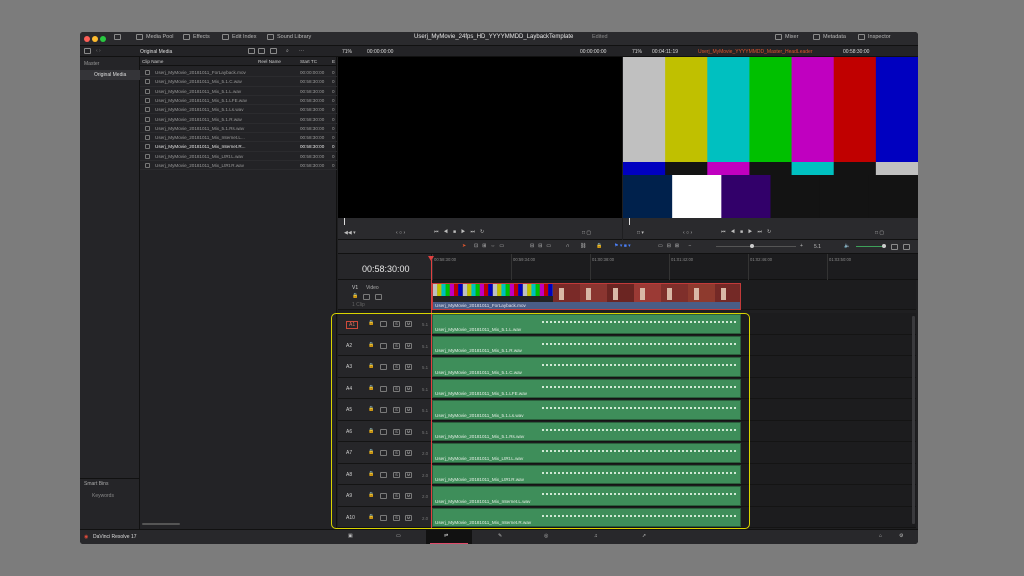 Image resolution: width=1024 pixels, height=576 pixels. Describe the element at coordinates (622, 246) in the screenshot. I see `flag-icon: ⚑ ▾ ■ ▾` at that location.